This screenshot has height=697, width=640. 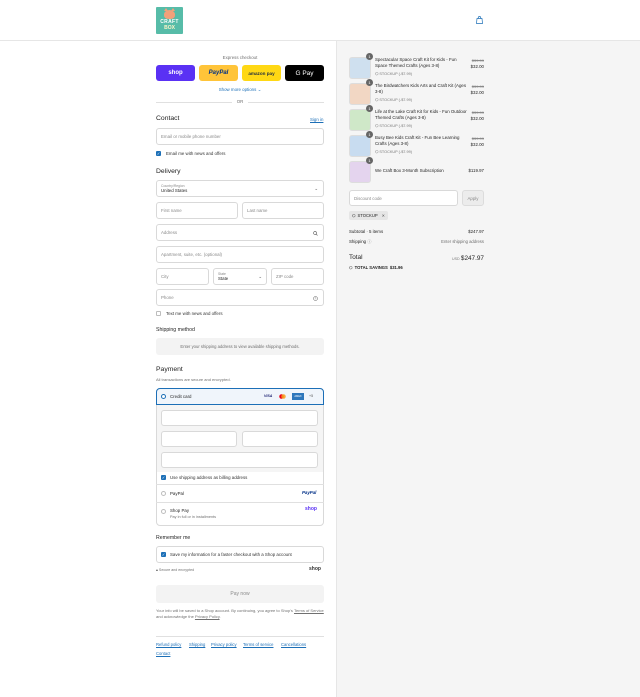 I want to click on divider-left, so click(x=194, y=102).